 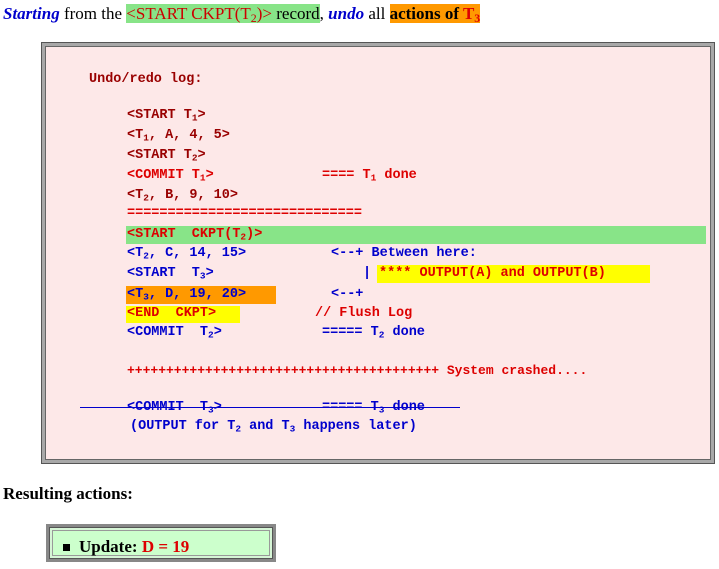 I want to click on update-text: Update: D = 19, so click(x=134, y=547).